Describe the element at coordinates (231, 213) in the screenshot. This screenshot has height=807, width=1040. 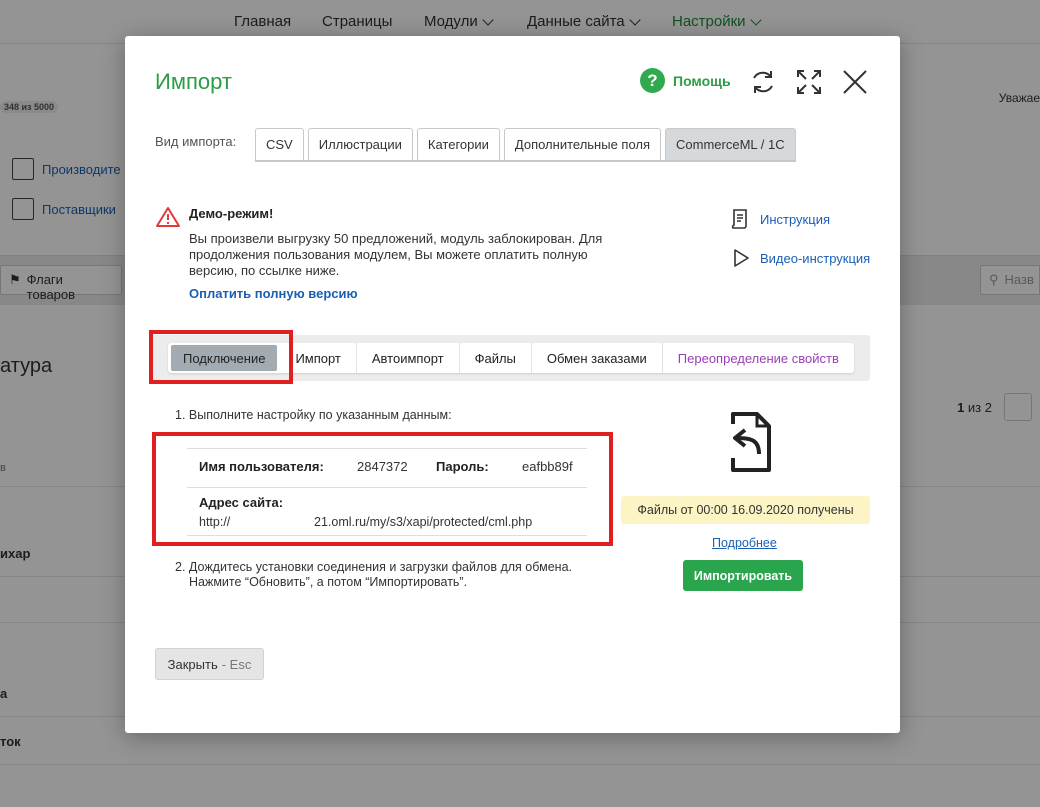
I see `demo-title: Демо-режим!` at that location.